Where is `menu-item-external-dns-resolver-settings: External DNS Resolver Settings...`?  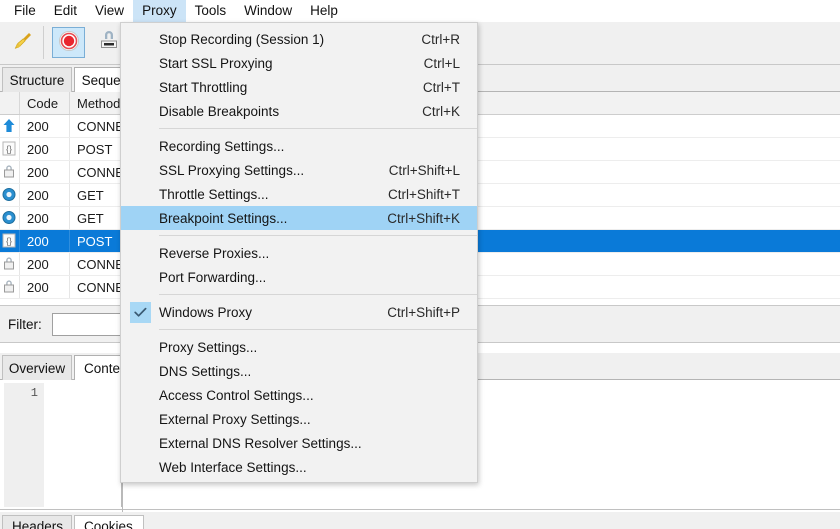 menu-item-external-dns-resolver-settings: External DNS Resolver Settings... is located at coordinates (299, 443).